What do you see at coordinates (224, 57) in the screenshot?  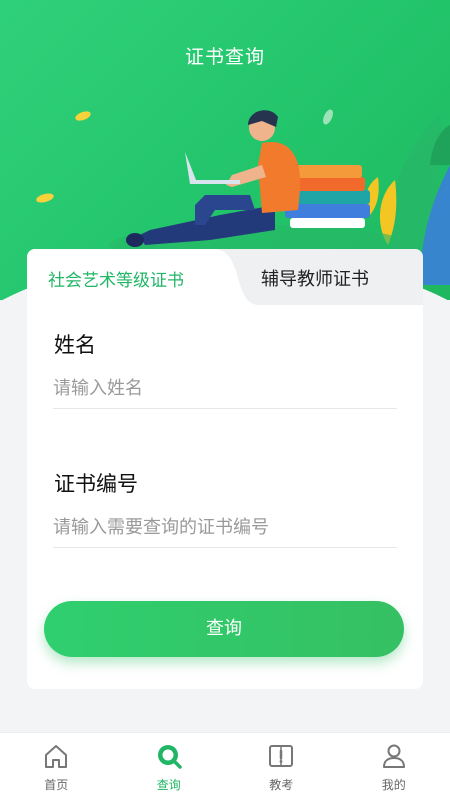 I see `page-title: 证书查询` at bounding box center [224, 57].